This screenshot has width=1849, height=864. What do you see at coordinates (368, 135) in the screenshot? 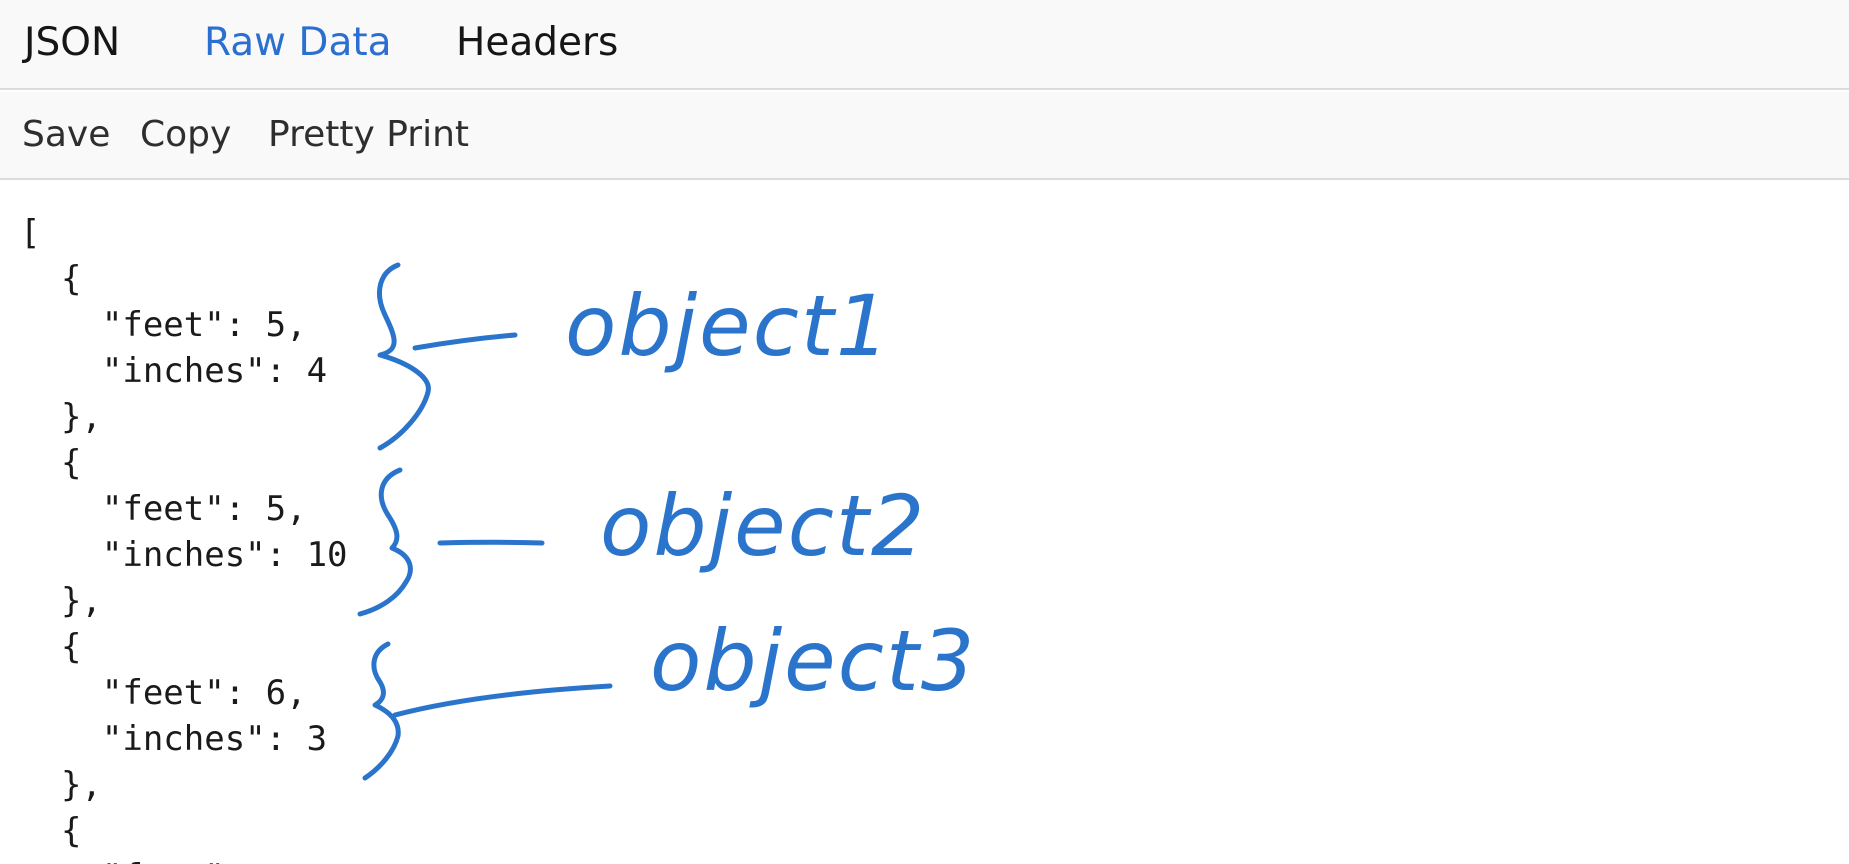
I see `pretty-print-button: Pretty Print` at bounding box center [368, 135].